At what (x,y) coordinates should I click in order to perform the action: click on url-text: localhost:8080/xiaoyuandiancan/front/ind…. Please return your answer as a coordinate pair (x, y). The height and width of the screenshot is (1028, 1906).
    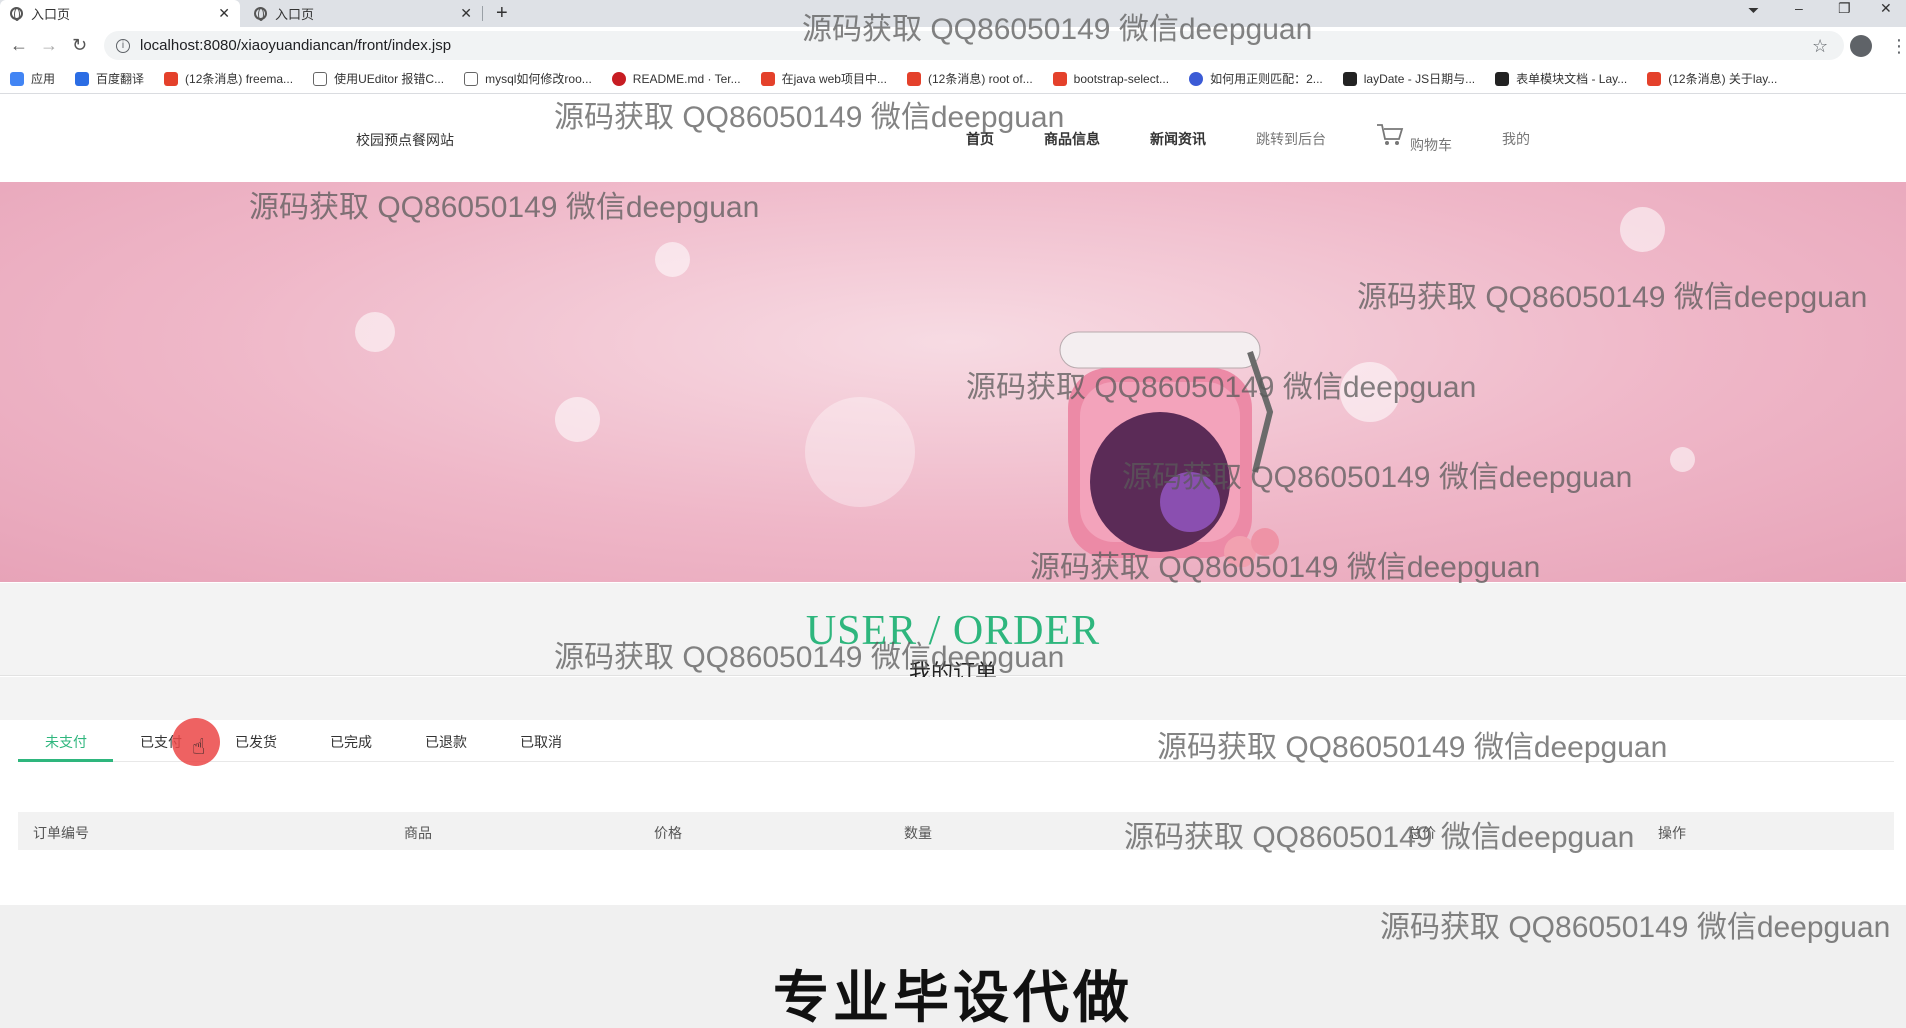
    Looking at the image, I should click on (296, 45).